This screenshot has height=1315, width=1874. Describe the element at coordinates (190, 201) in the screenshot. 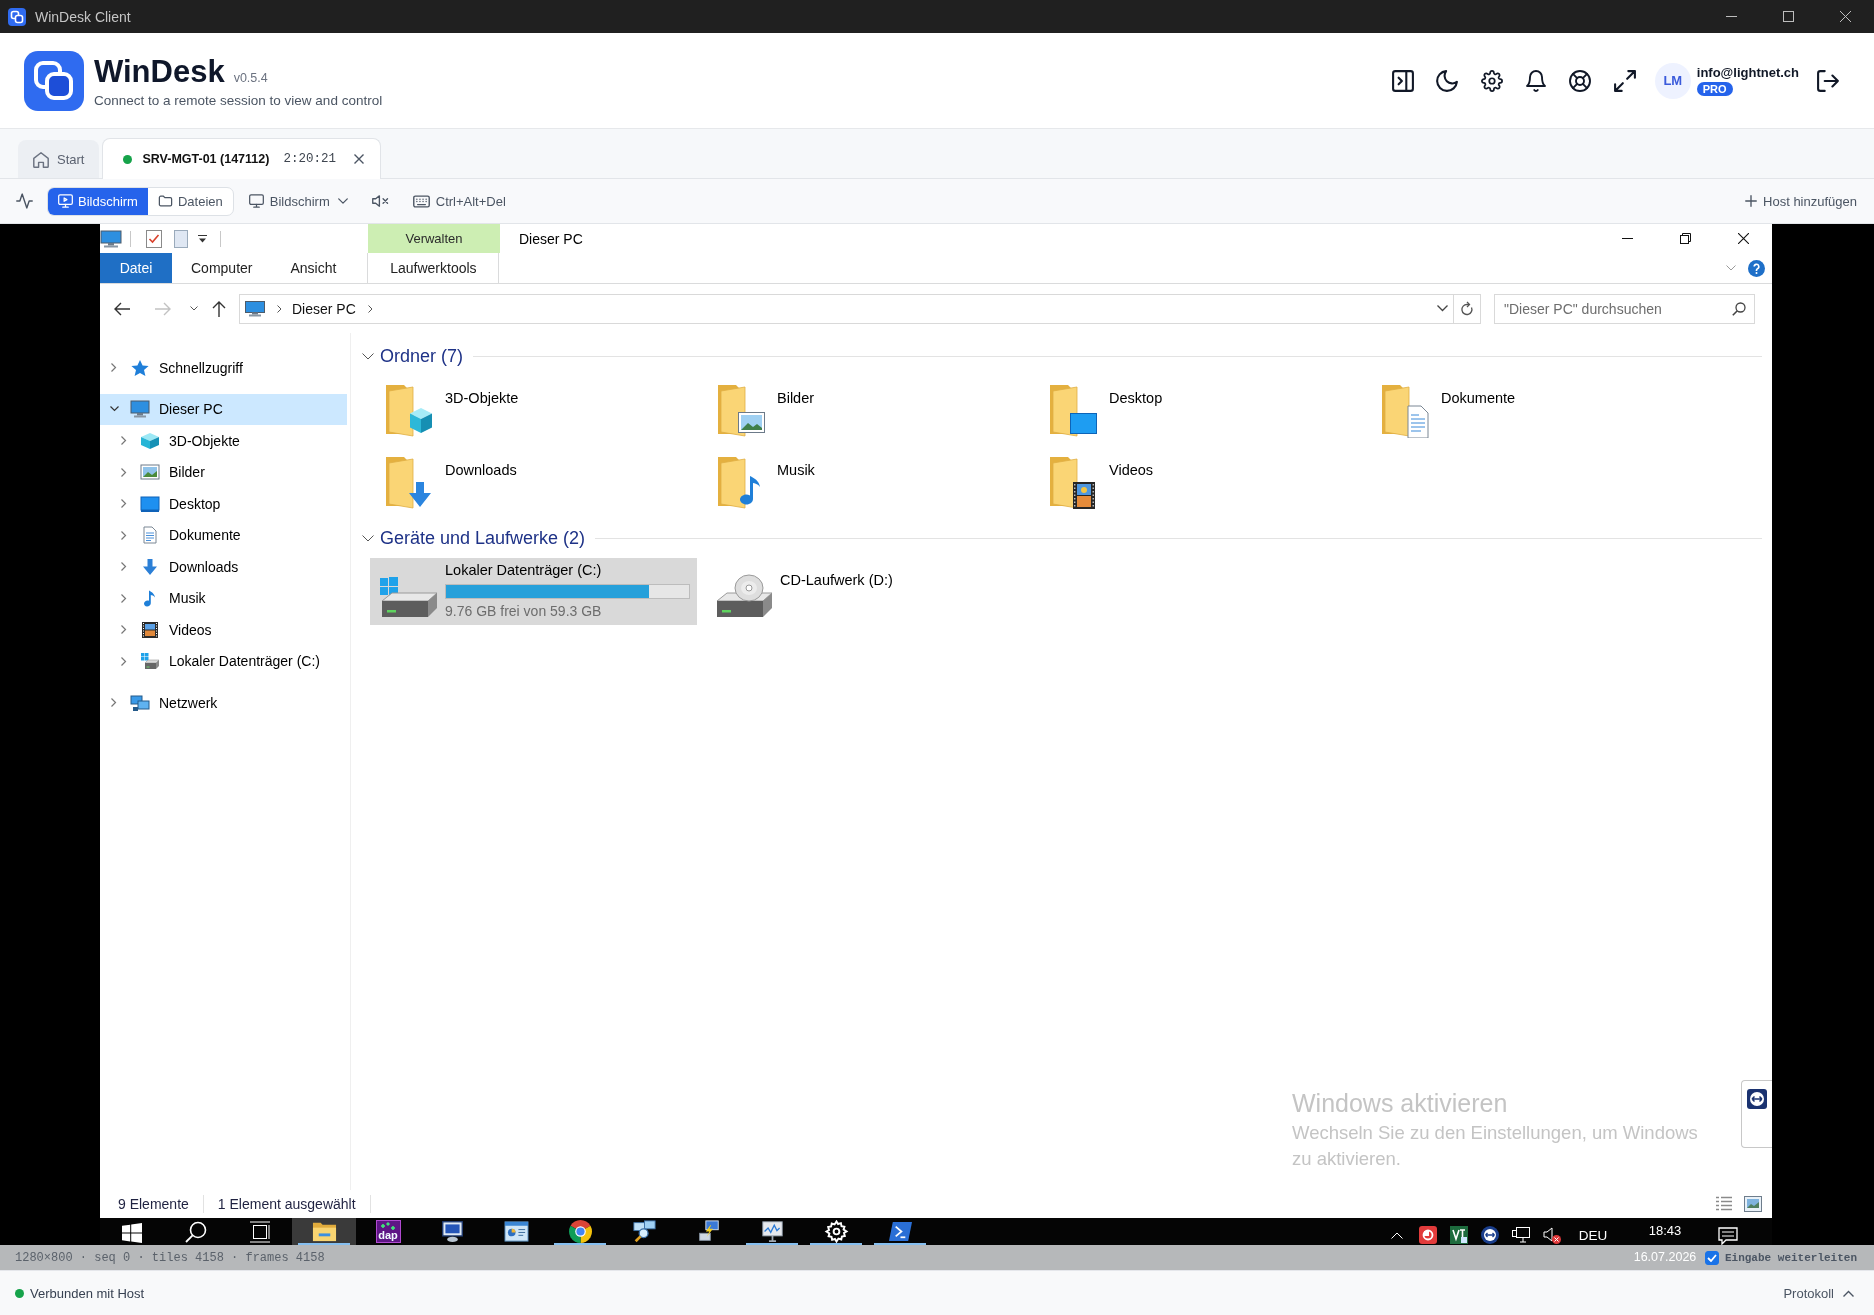

I see `view-mode-tab: Dateien` at that location.